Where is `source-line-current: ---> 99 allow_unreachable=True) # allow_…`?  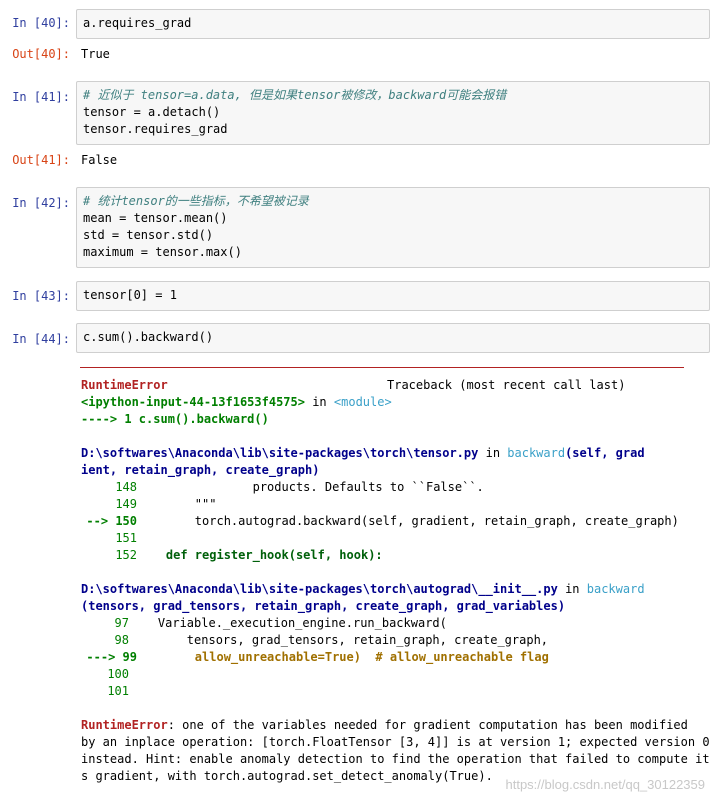
source-line-current: ---> 99 allow_unreachable=True) # allow_… is located at coordinates (315, 657).